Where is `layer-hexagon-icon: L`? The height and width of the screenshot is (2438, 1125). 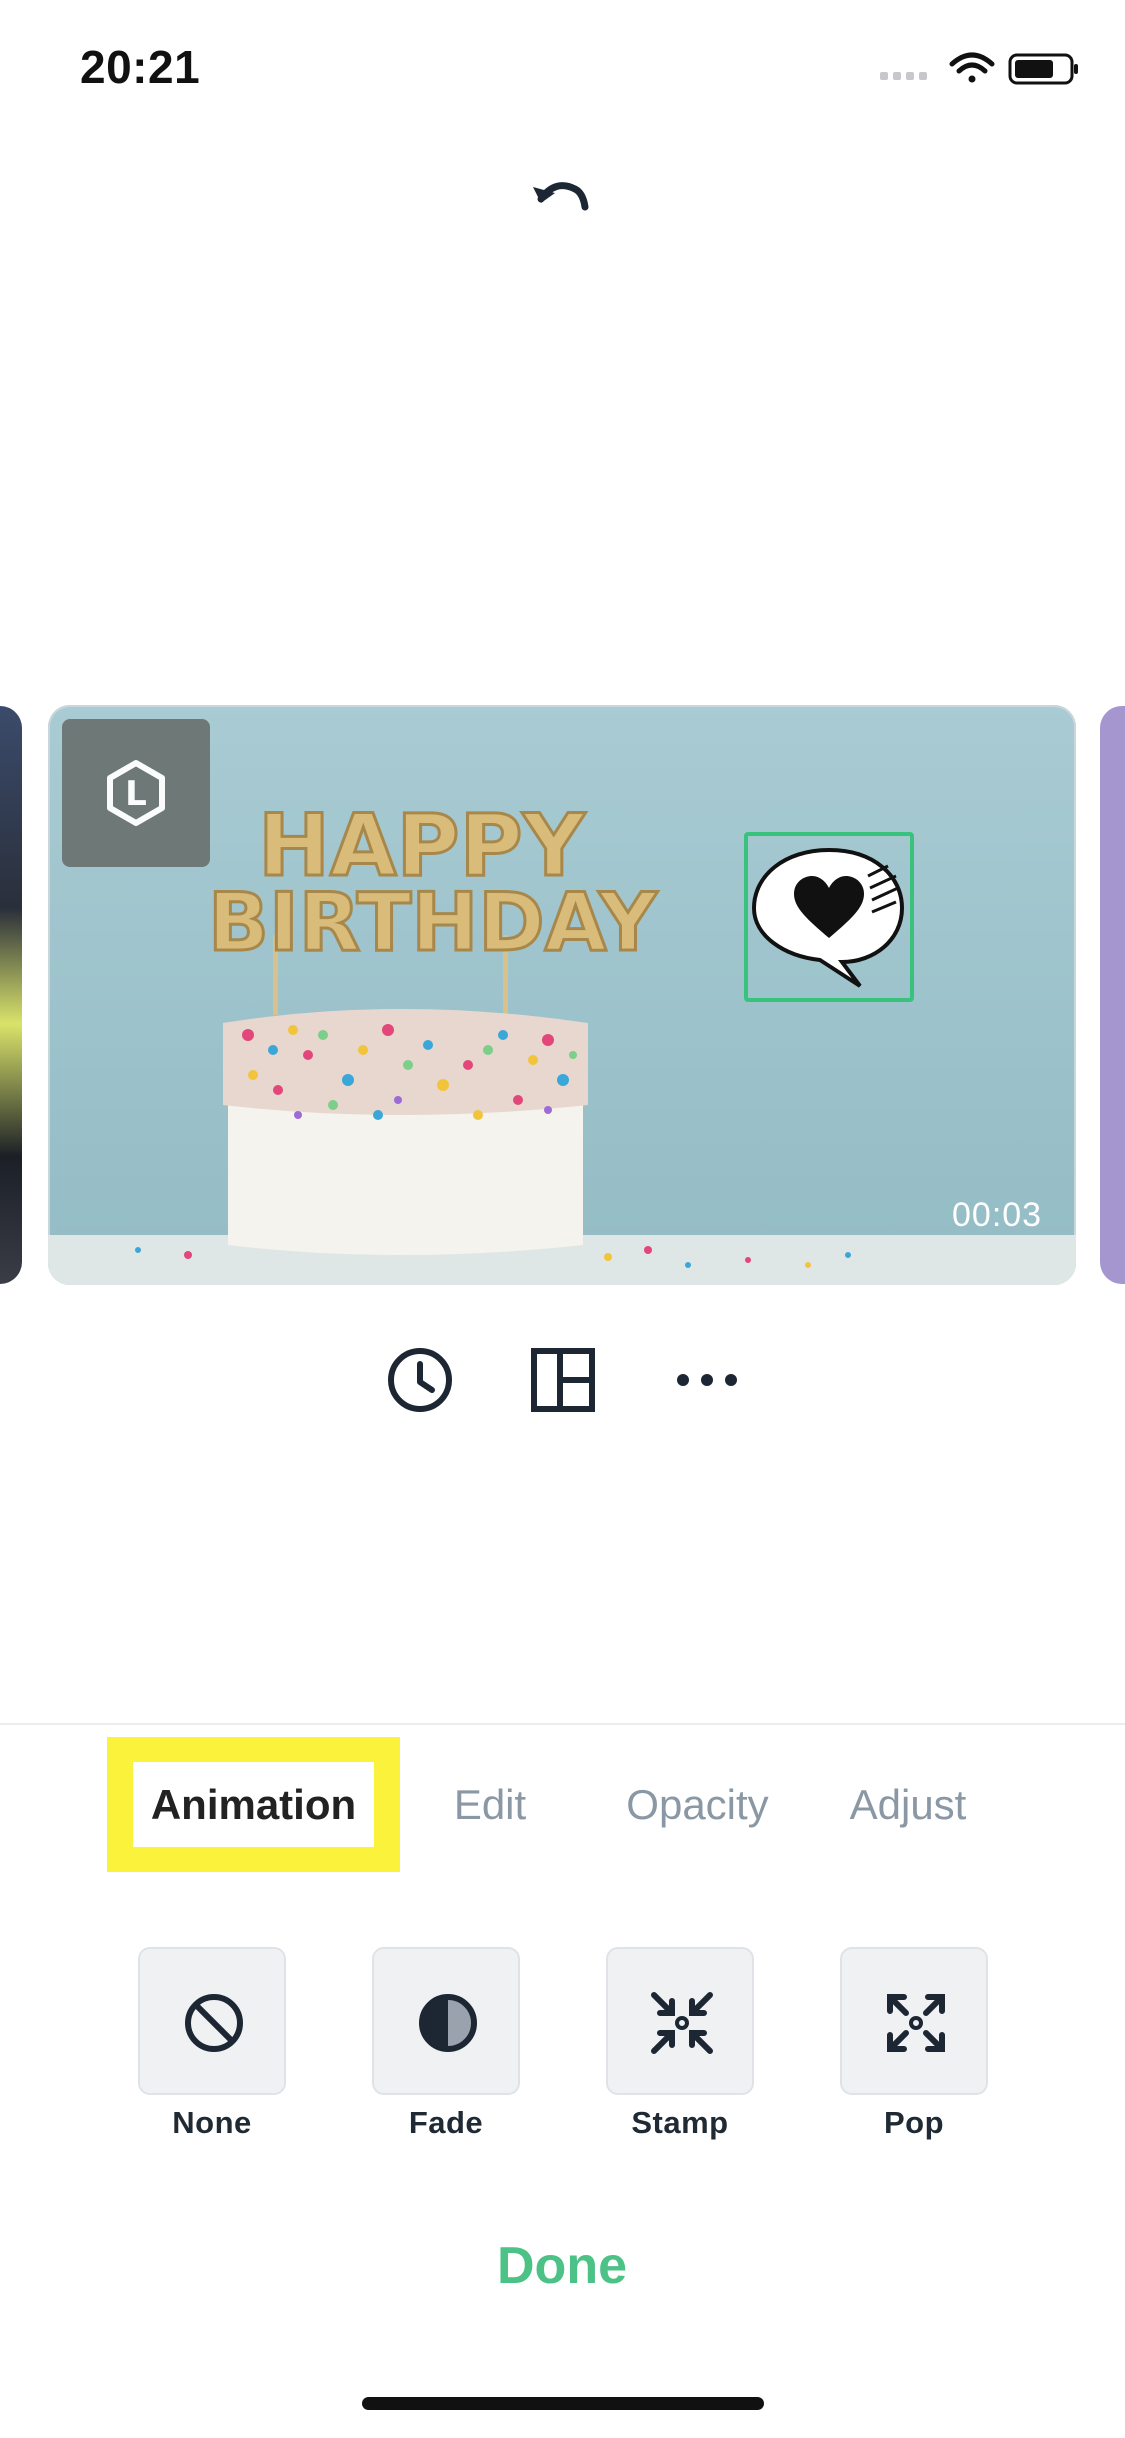 layer-hexagon-icon: L is located at coordinates (136, 793).